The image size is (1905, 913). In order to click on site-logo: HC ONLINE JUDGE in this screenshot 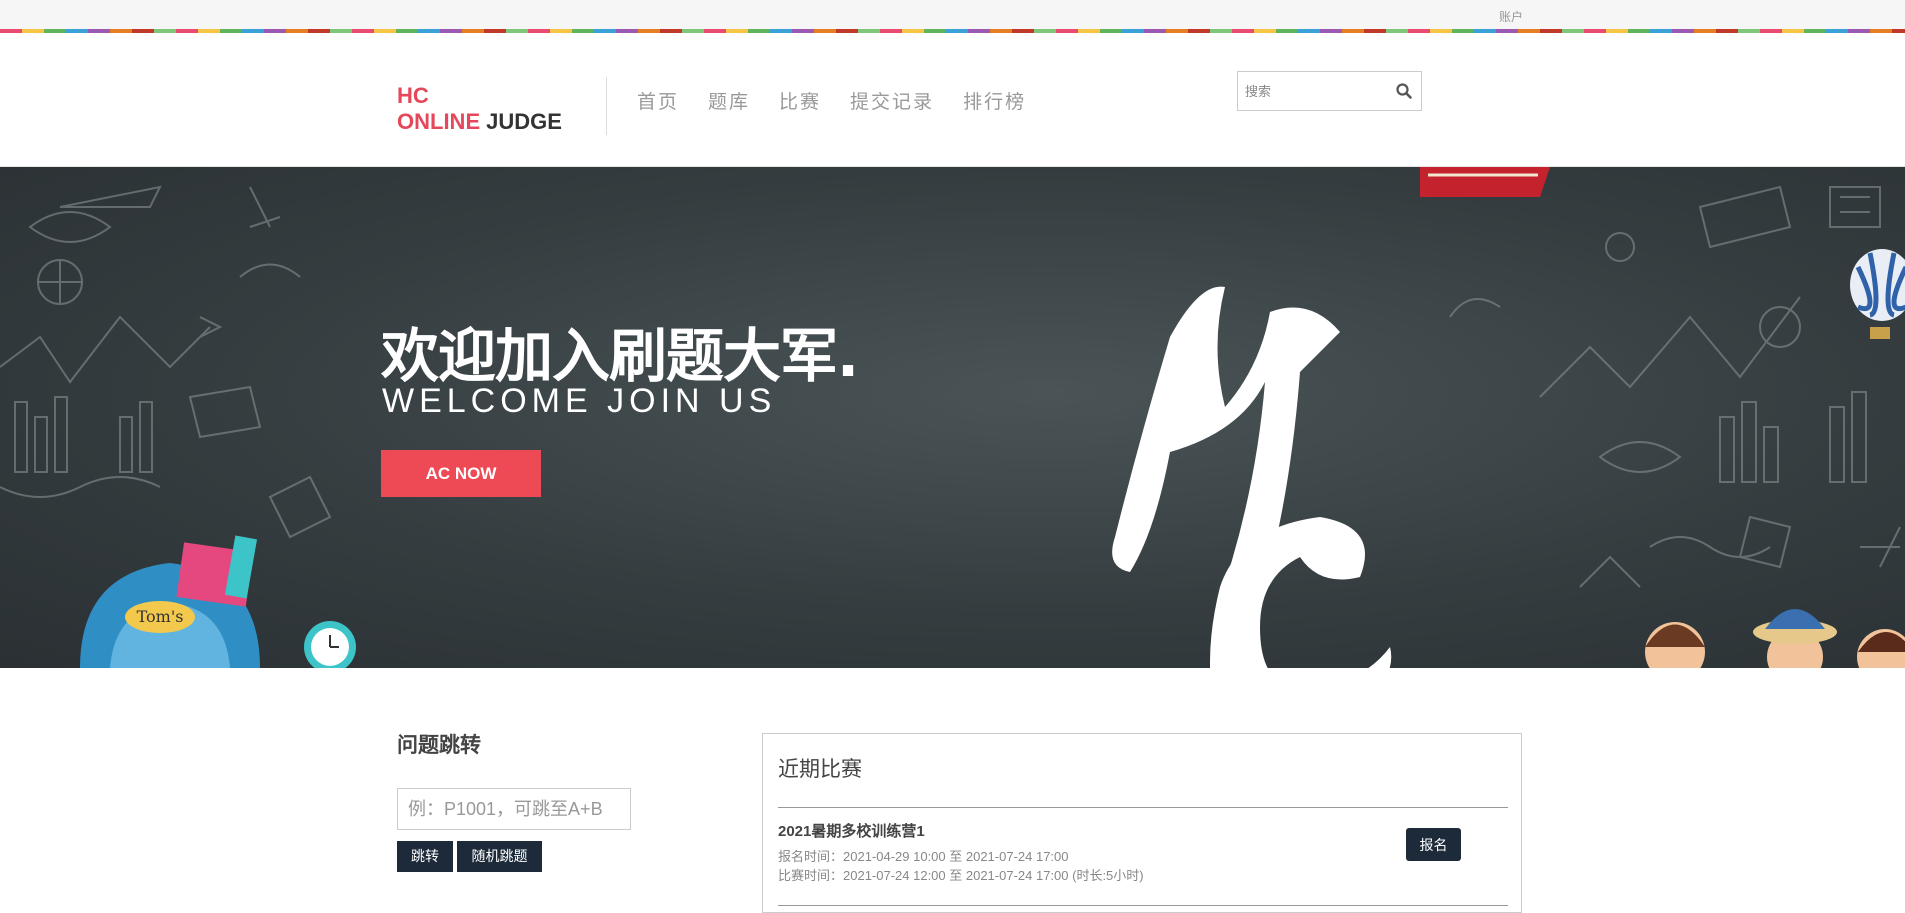, I will do `click(479, 109)`.